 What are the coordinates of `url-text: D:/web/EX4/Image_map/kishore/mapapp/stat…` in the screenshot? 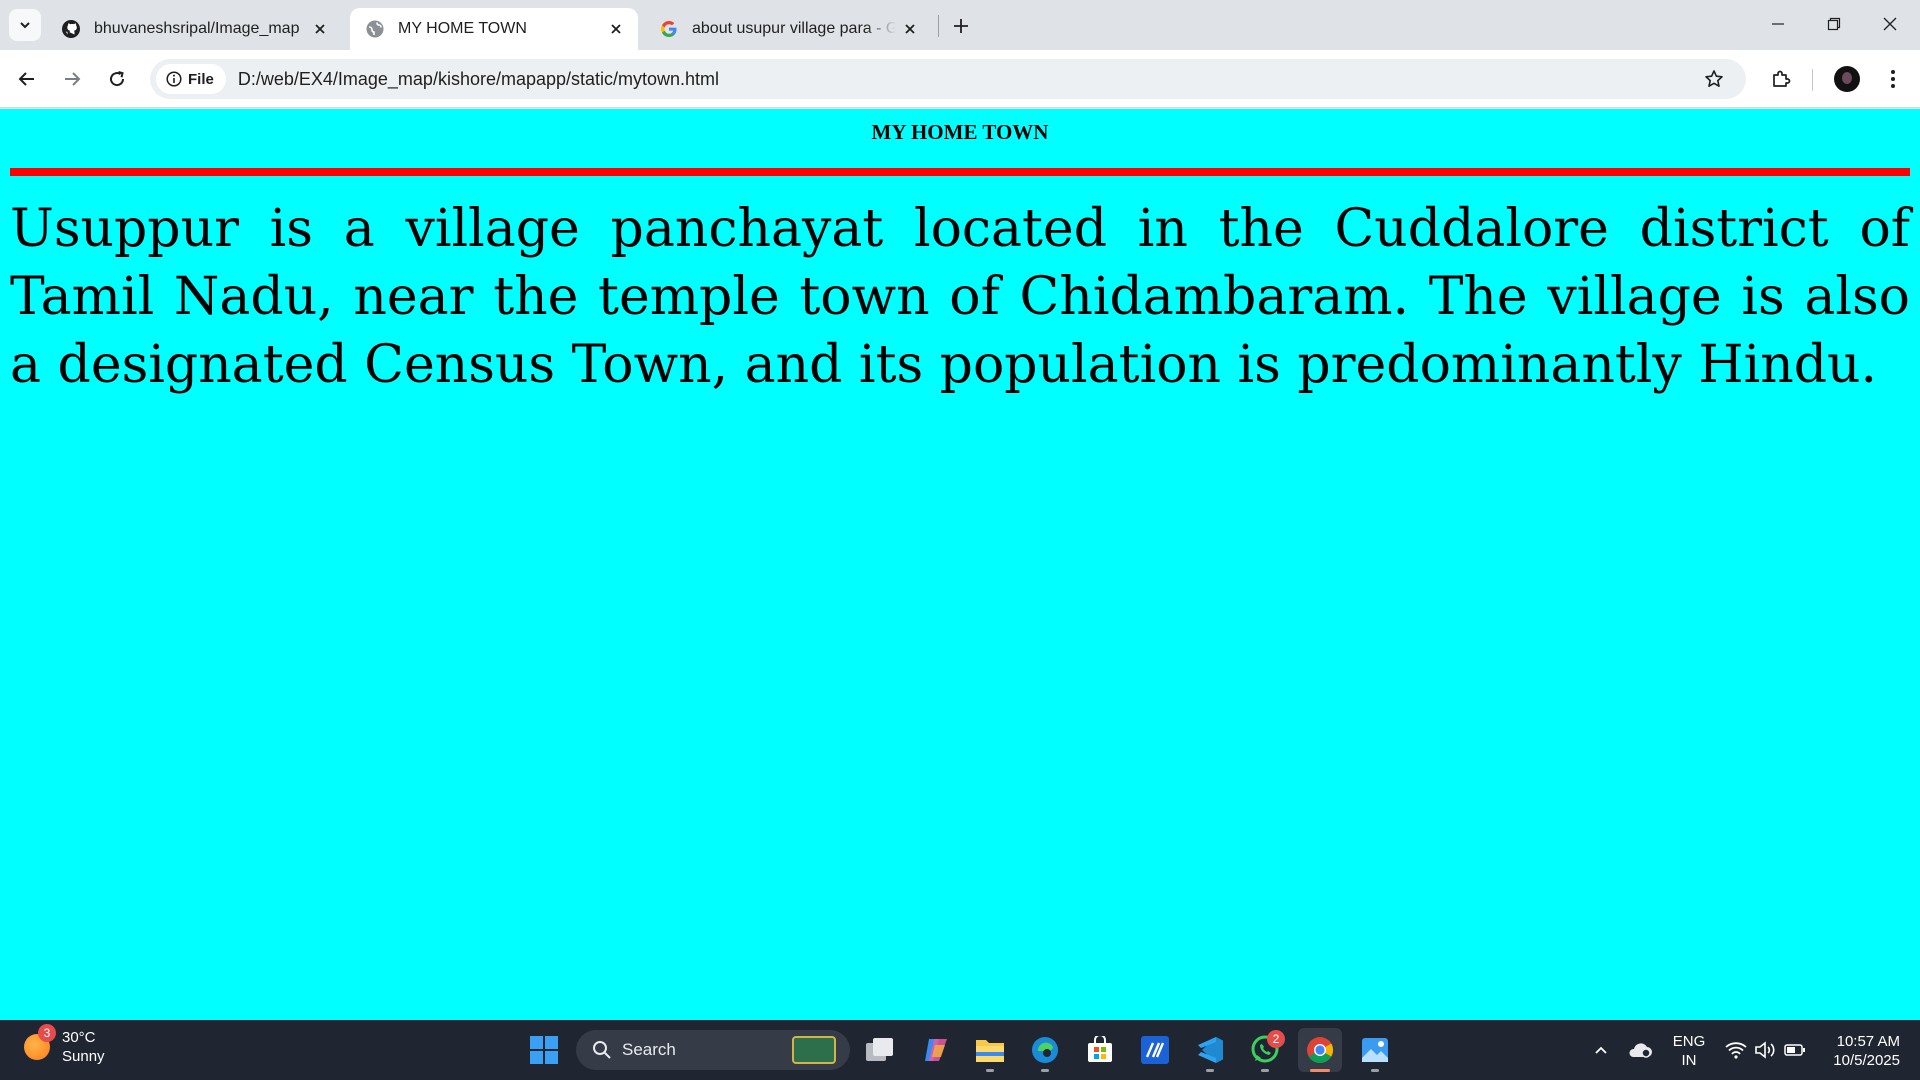 It's located at (478, 79).